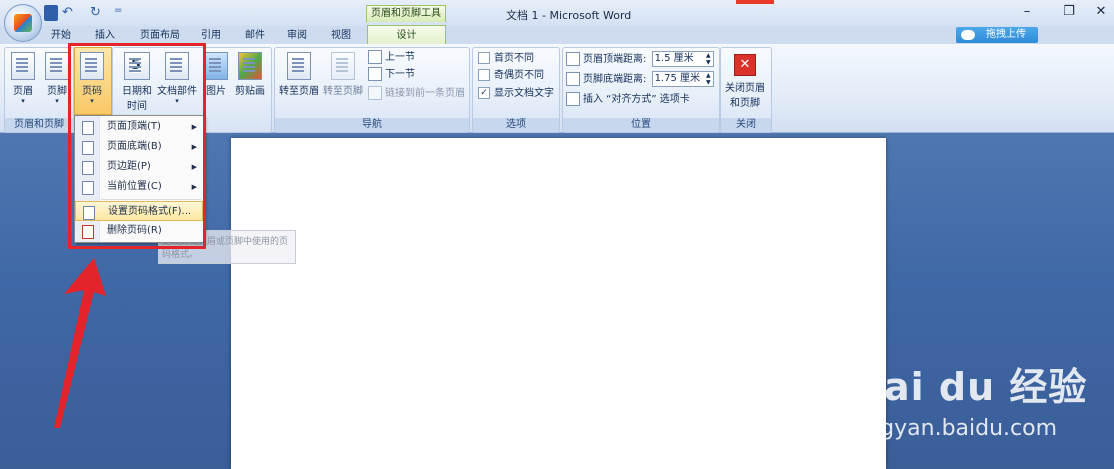 This screenshot has width=1114, height=469. Describe the element at coordinates (372, 125) in the screenshot. I see `group-navigation-label: 导航` at that location.